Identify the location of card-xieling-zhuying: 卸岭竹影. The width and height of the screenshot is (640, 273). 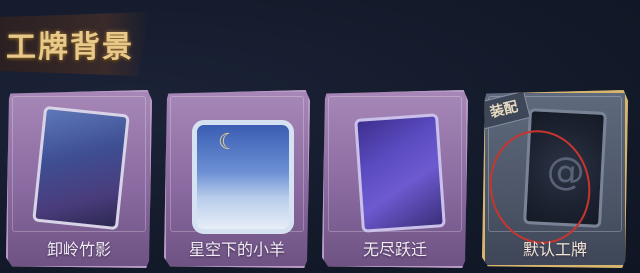
(79, 179).